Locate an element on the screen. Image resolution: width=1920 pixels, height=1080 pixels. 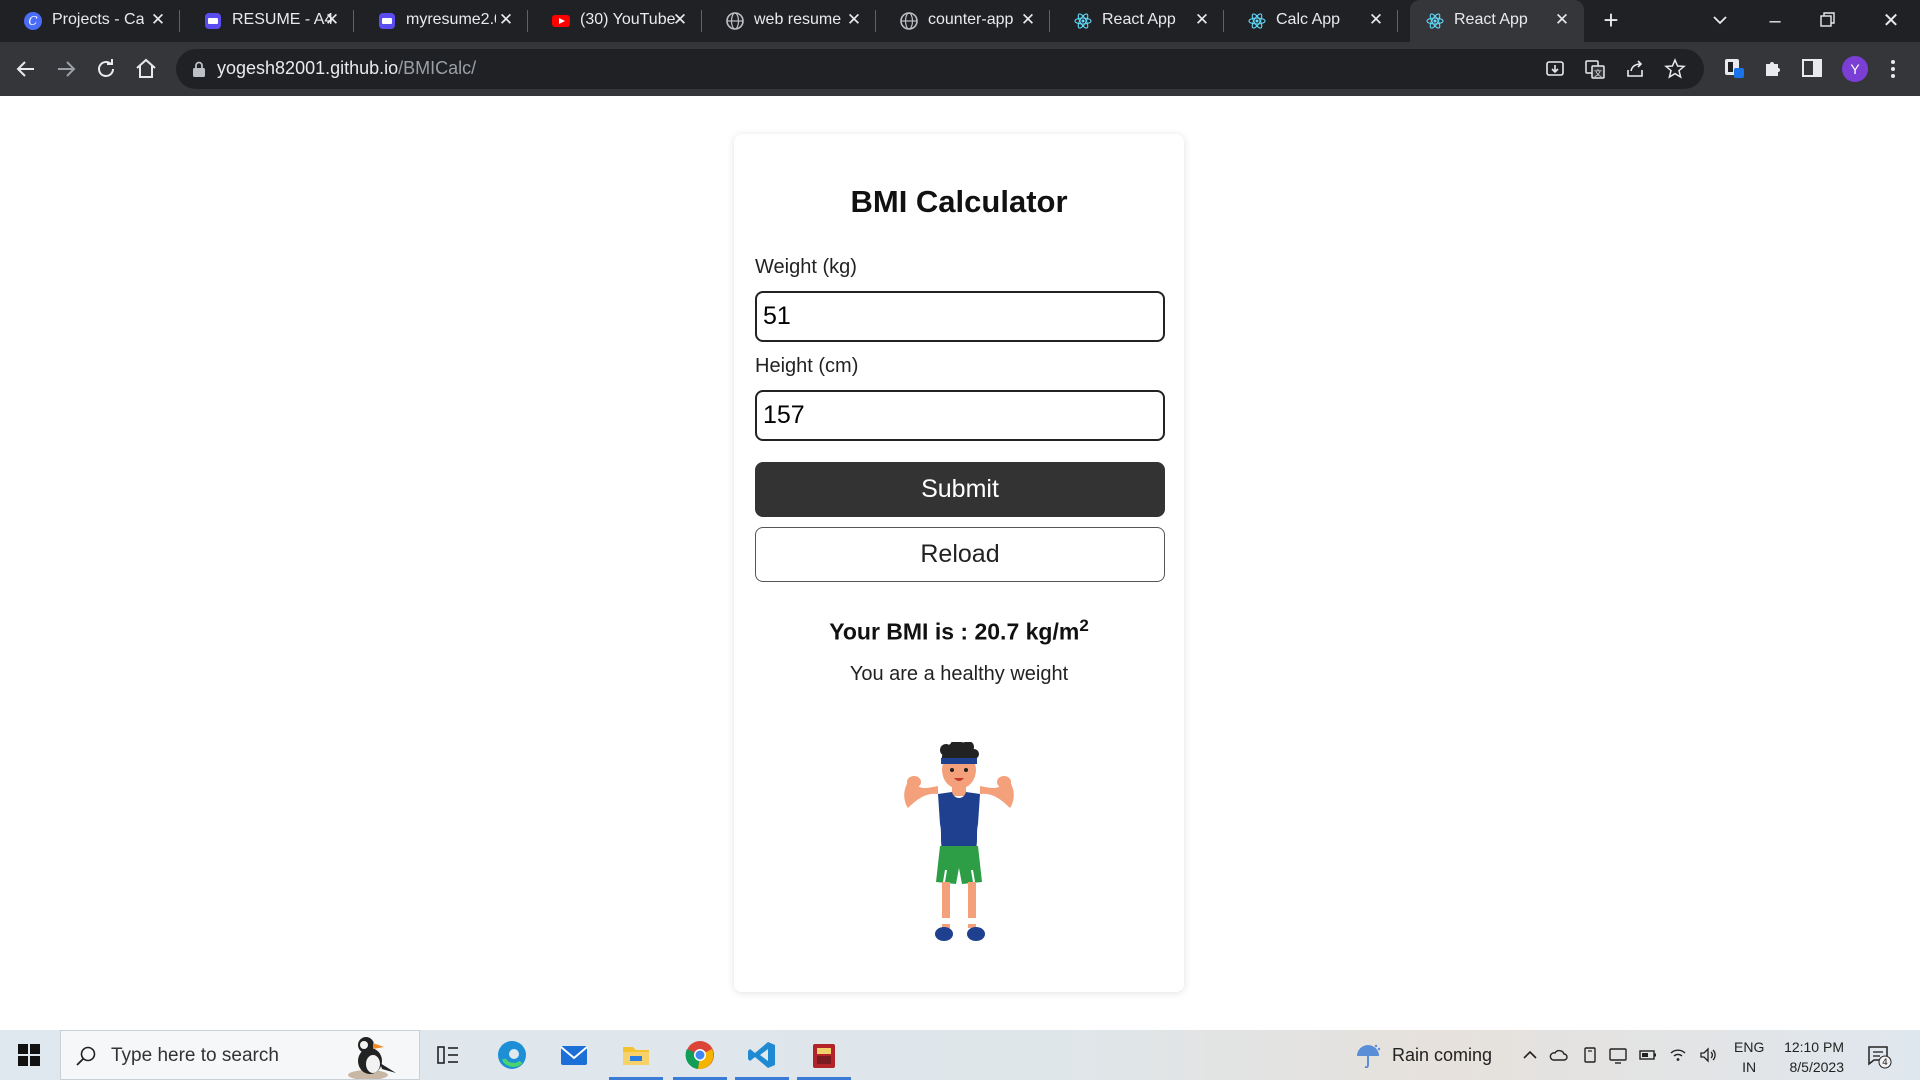
page-title: BMI Calculator is located at coordinates (959, 201).